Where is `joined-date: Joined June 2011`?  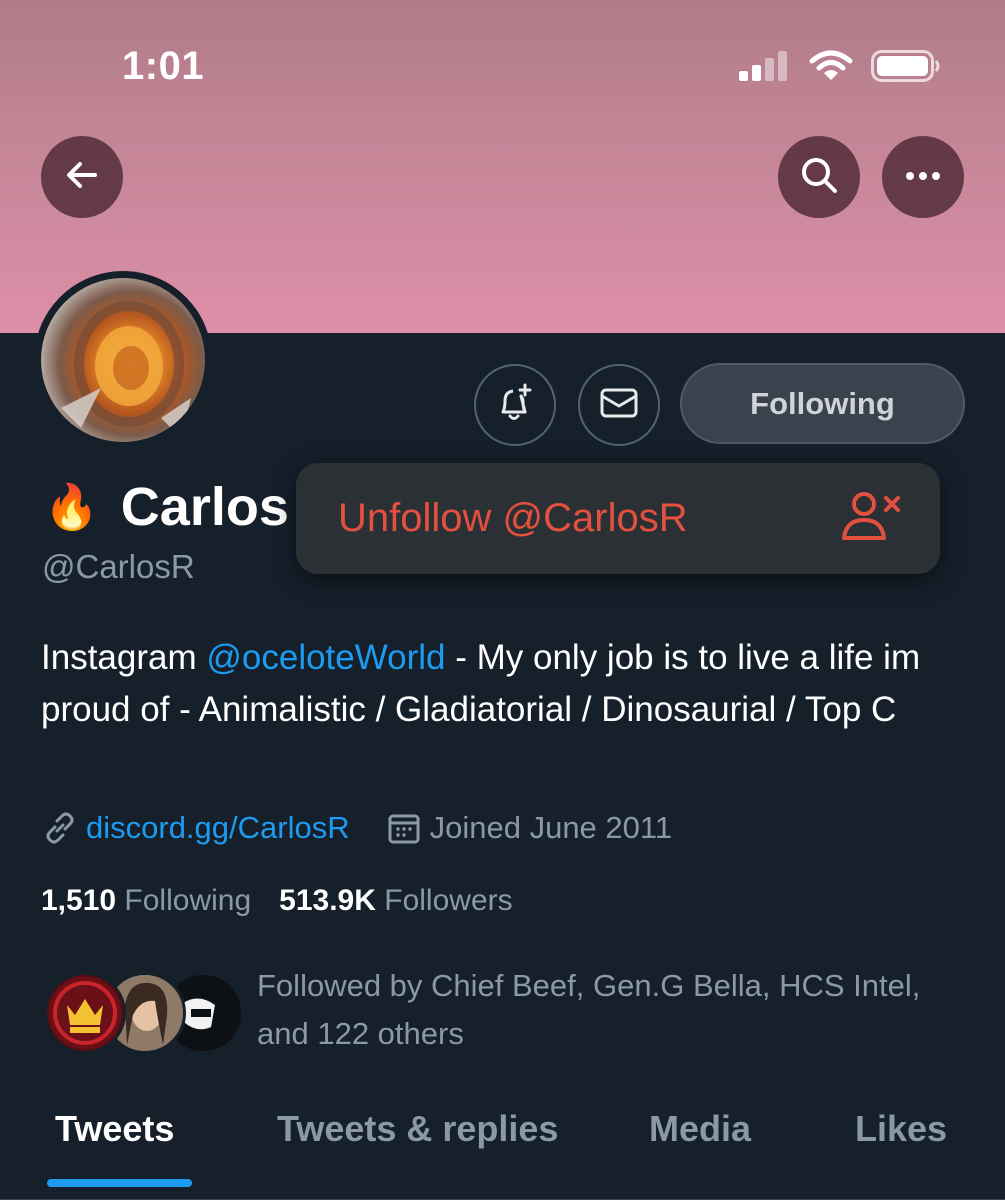 joined-date: Joined June 2011 is located at coordinates (551, 827).